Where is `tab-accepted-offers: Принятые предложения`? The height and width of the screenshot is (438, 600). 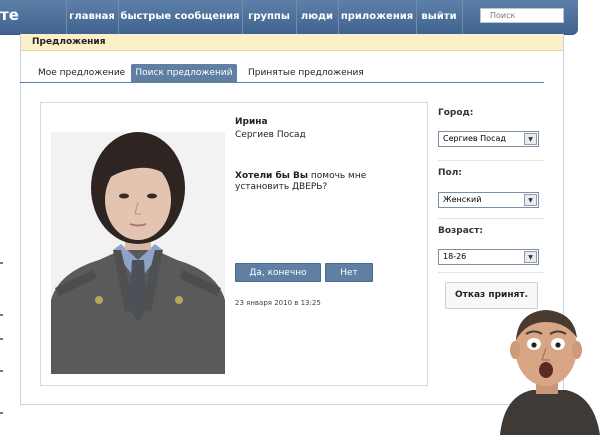 tab-accepted-offers: Принятые предложения is located at coordinates (306, 73).